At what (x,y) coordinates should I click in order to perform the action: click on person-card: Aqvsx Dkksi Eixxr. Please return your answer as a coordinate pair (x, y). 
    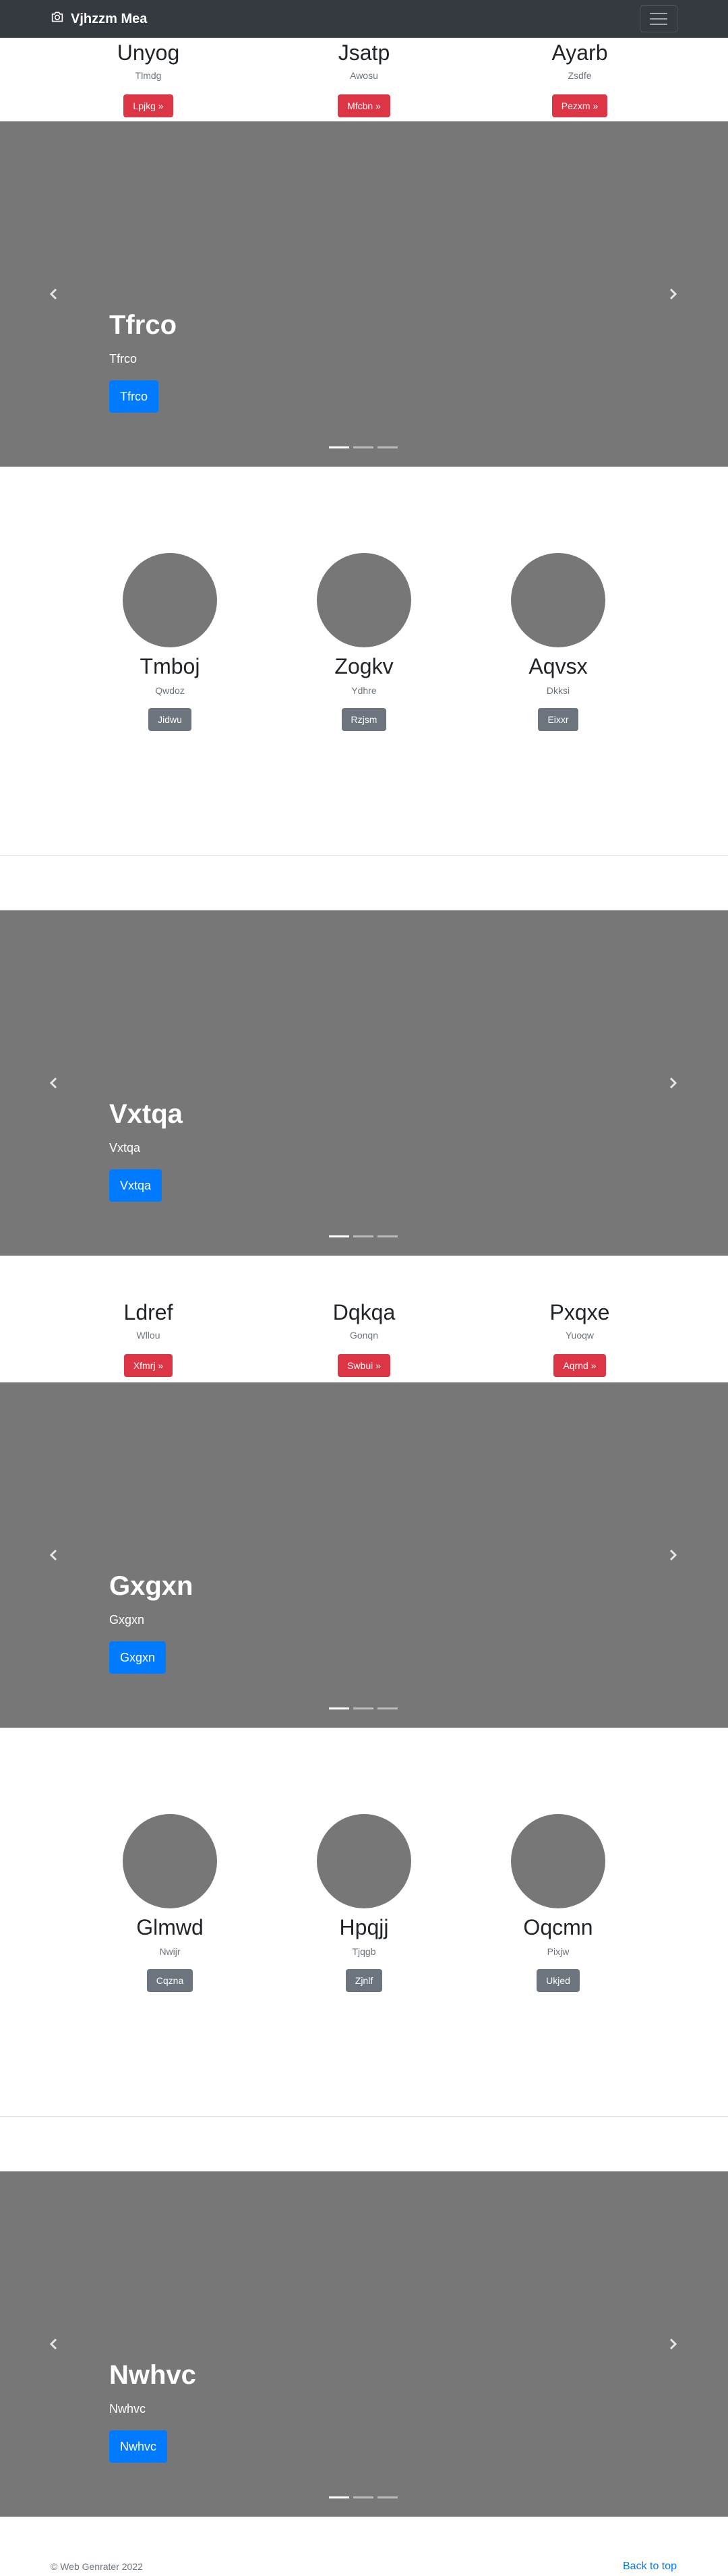
    Looking at the image, I should click on (558, 642).